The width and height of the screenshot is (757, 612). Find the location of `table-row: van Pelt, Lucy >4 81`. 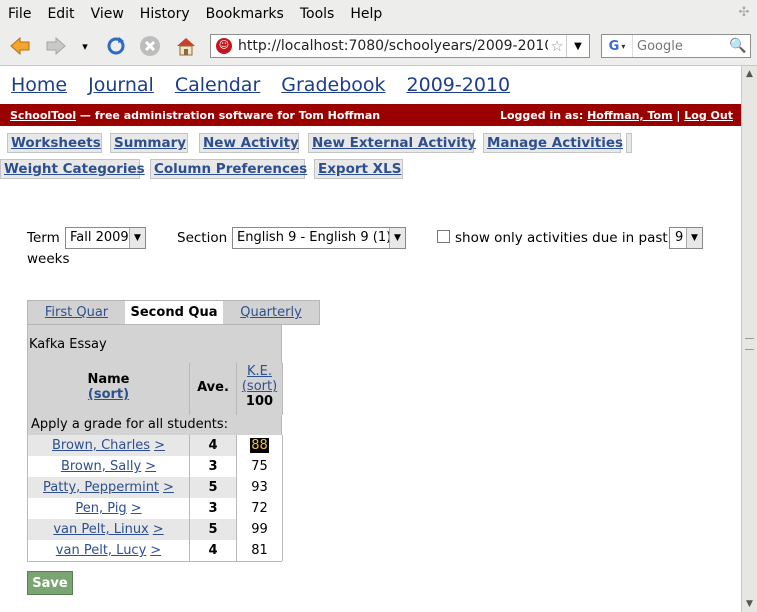

table-row: van Pelt, Lucy >4 81 is located at coordinates (155, 550).